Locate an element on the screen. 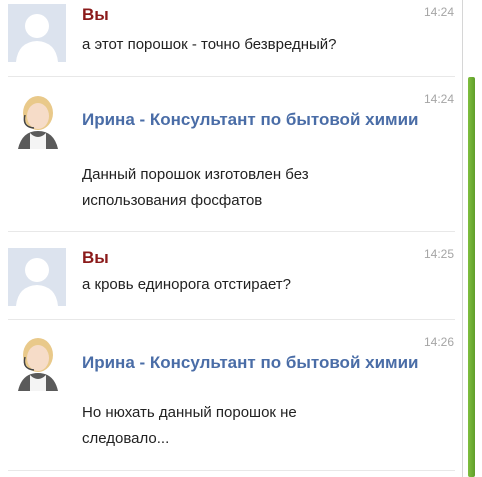 The height and width of the screenshot is (477, 482). divider is located at coordinates (231, 470).